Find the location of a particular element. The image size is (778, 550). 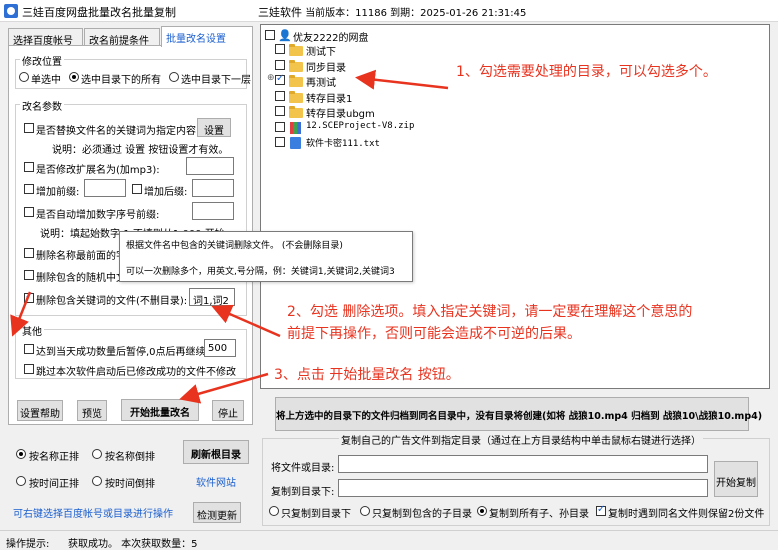

skip-success-checkbox is located at coordinates (29, 369).